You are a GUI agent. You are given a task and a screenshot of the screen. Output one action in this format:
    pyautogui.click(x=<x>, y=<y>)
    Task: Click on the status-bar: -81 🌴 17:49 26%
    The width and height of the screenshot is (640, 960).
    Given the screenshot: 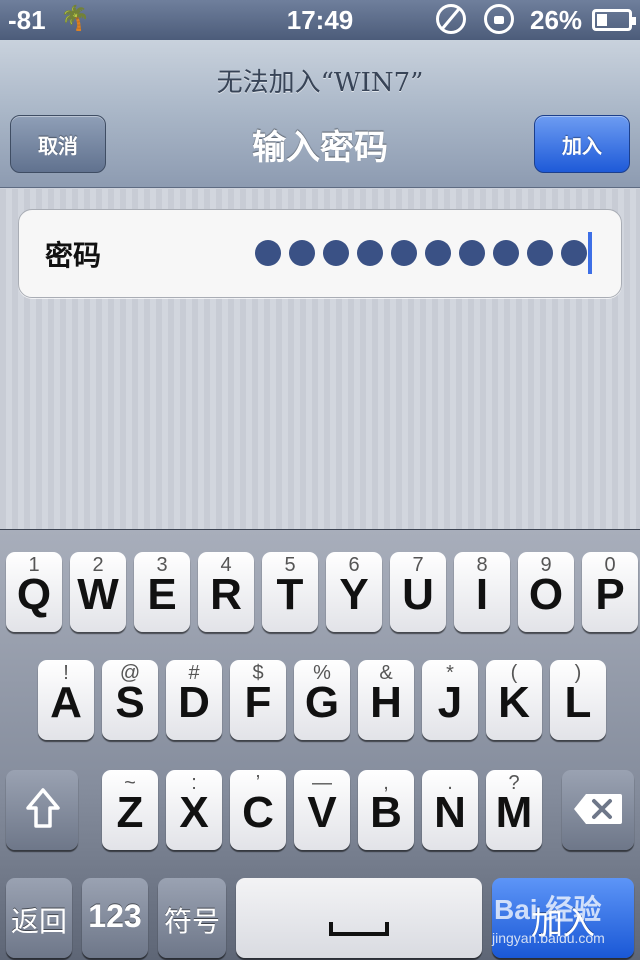 What is the action you would take?
    pyautogui.click(x=320, y=20)
    